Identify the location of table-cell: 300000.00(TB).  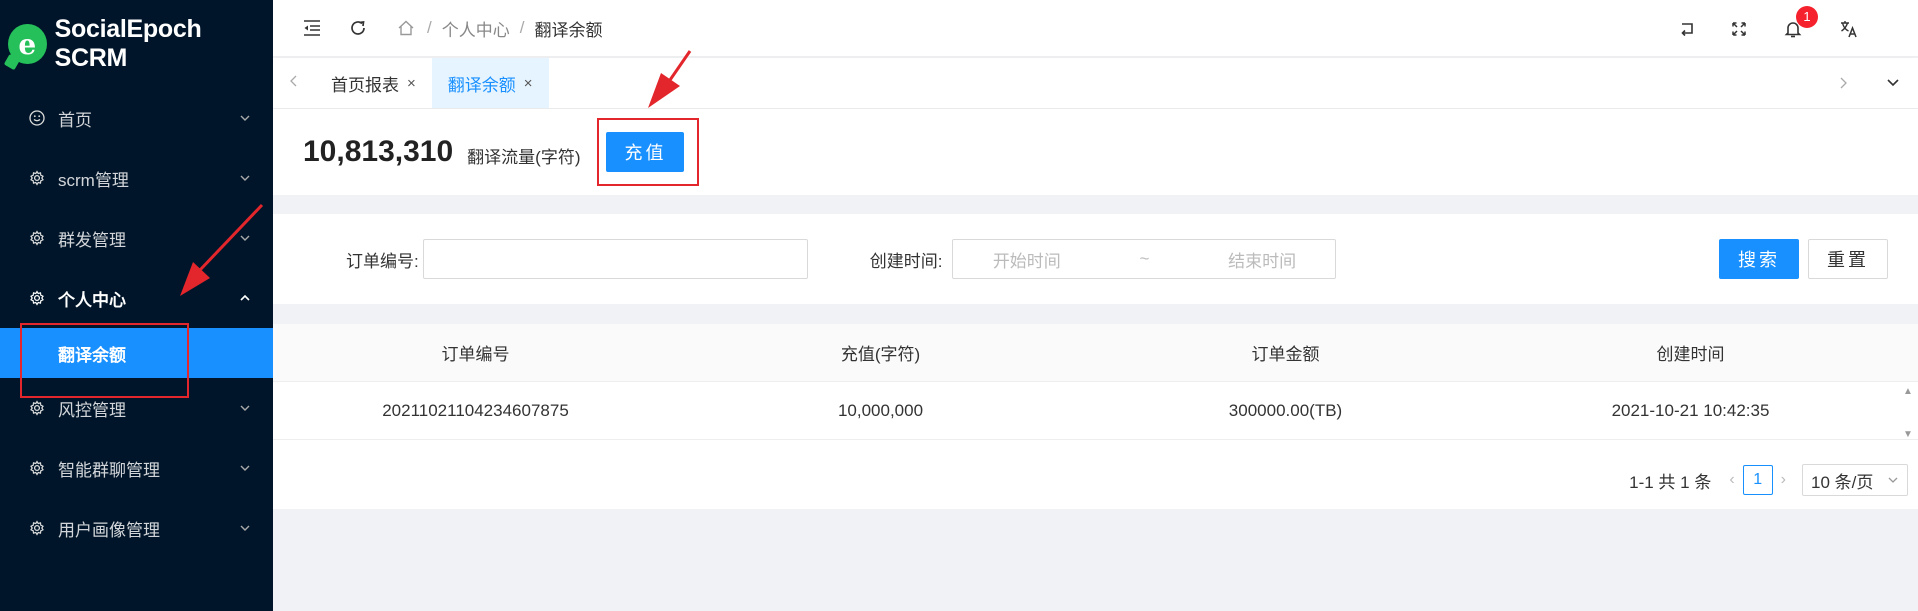
(1285, 410).